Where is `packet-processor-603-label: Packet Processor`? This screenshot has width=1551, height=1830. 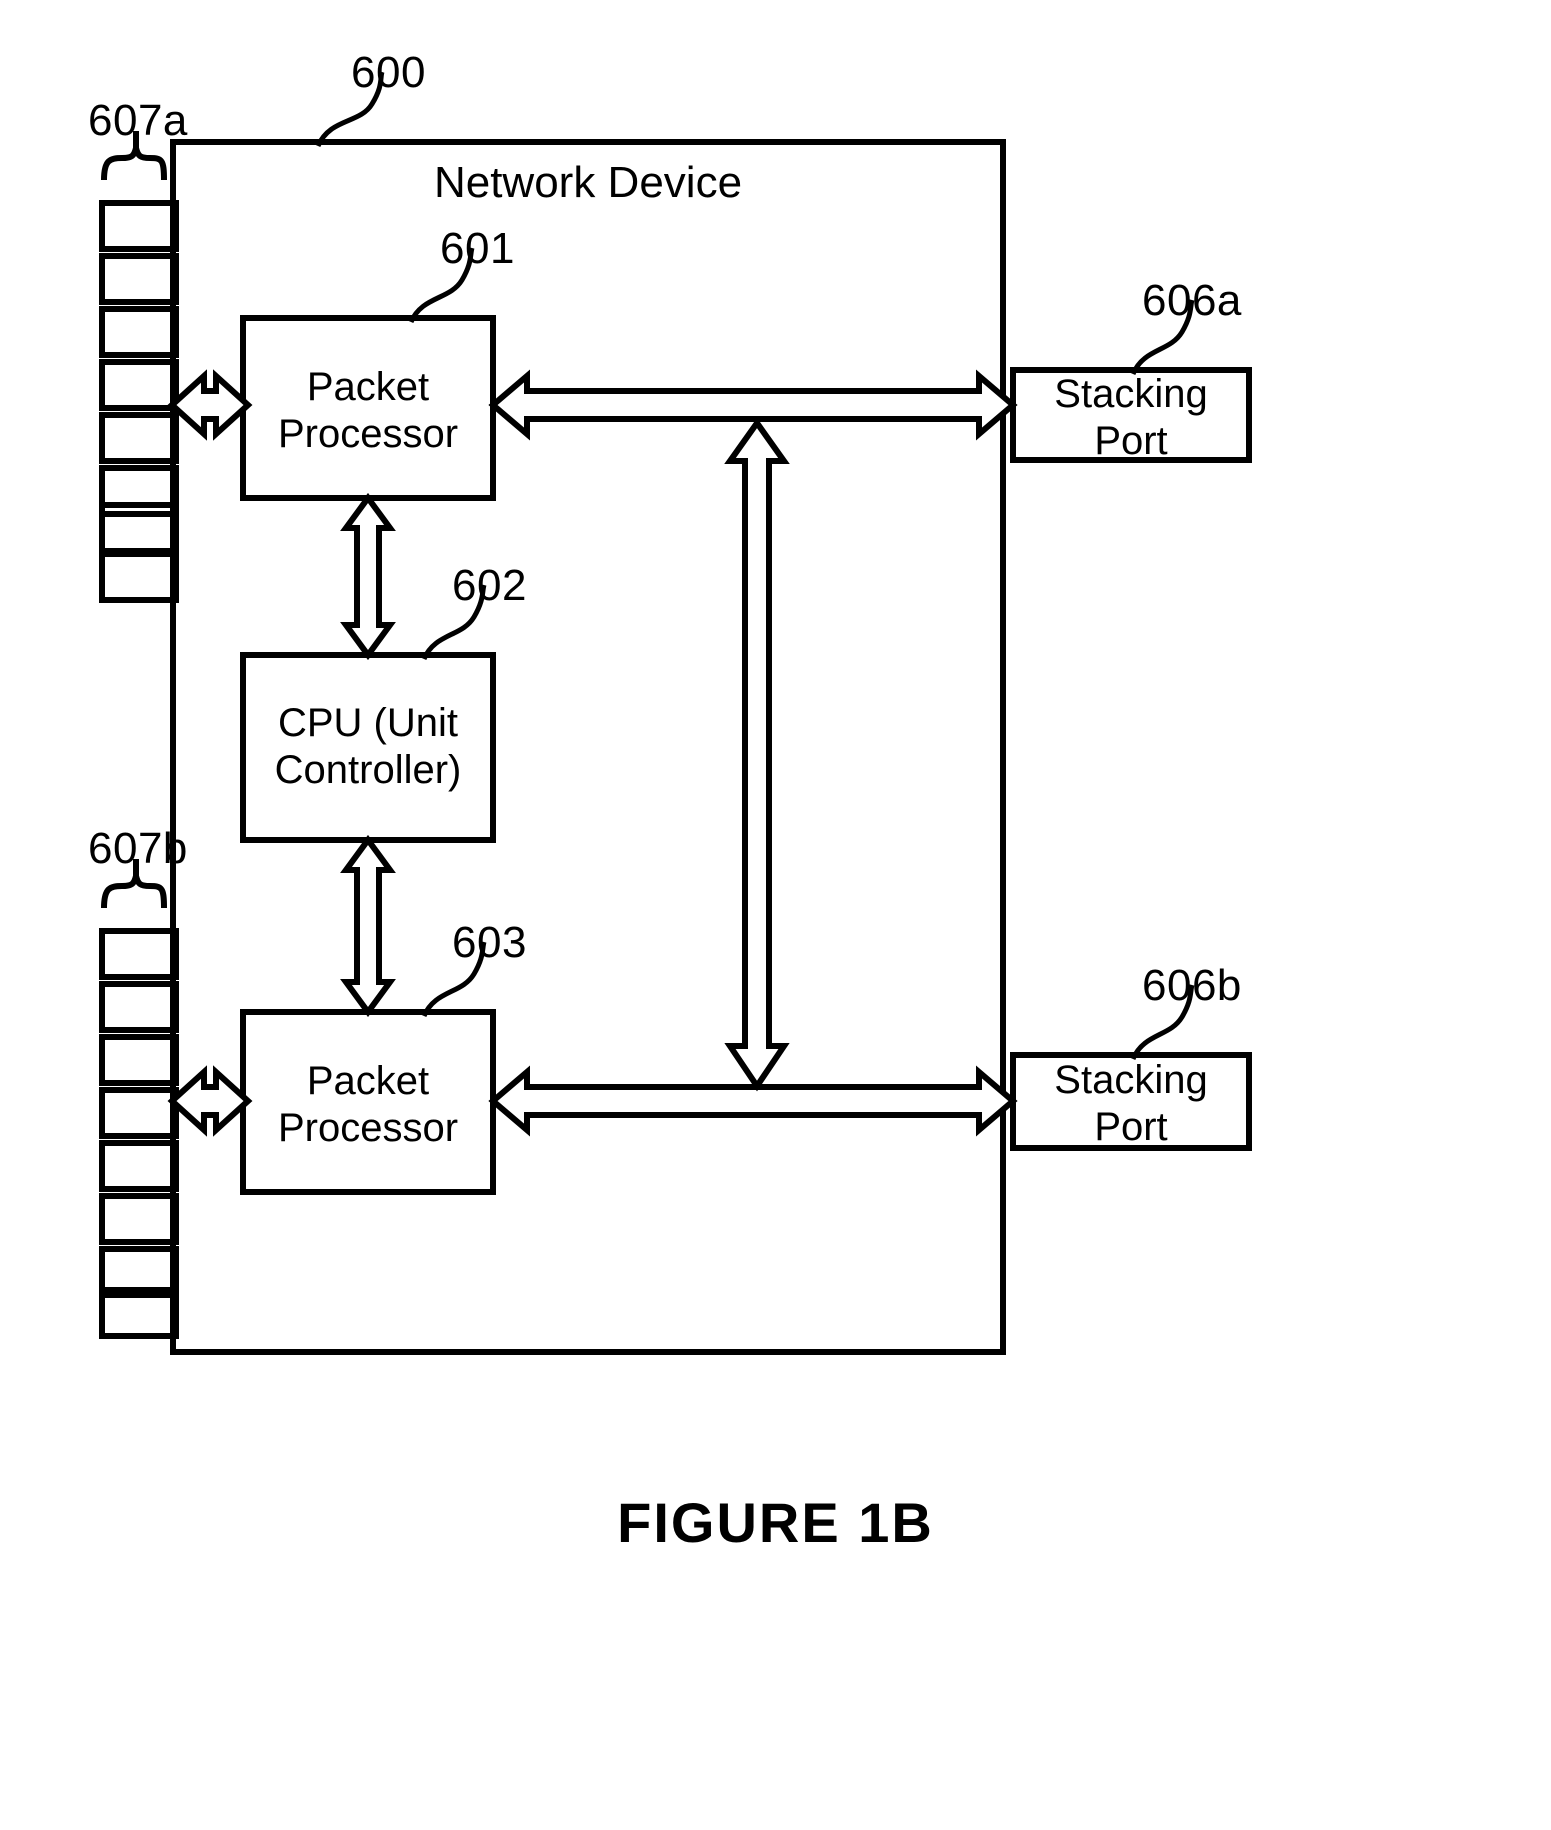
packet-processor-603-label: Packet Processor is located at coordinates (368, 1105).